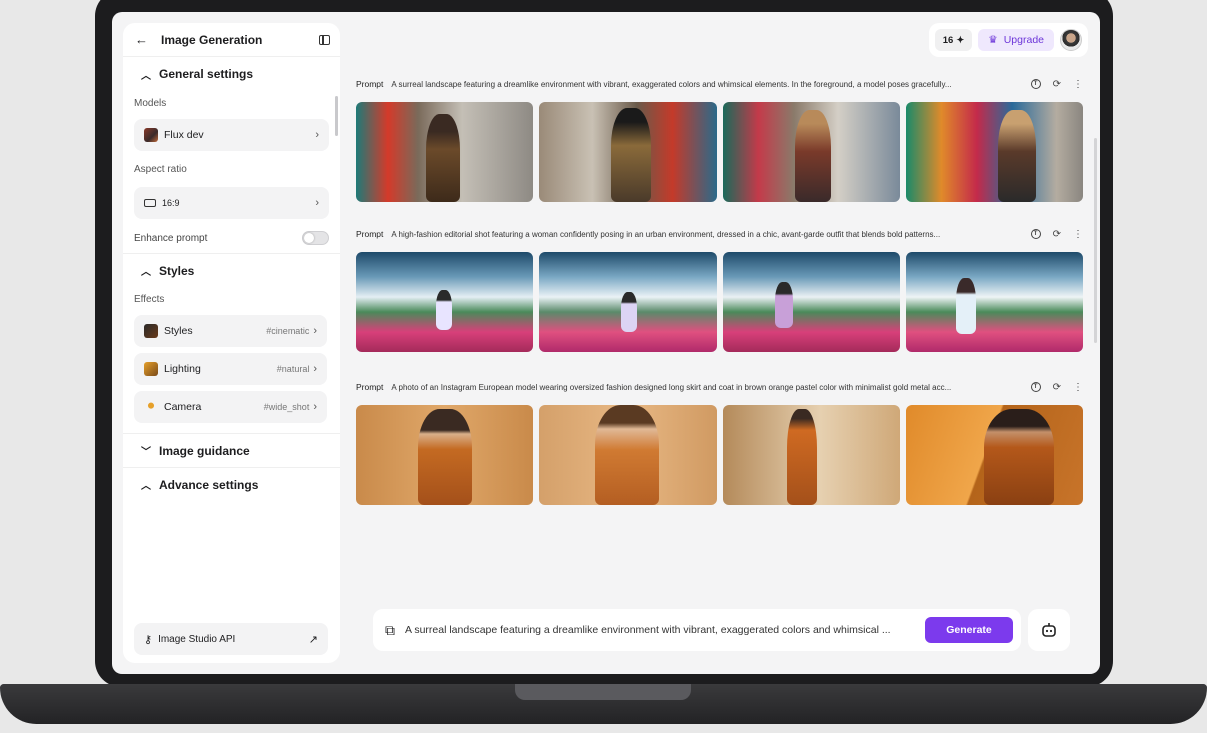 This screenshot has width=1207, height=733. I want to click on aspect-ratio-label: Aspect ratio, so click(160, 169).